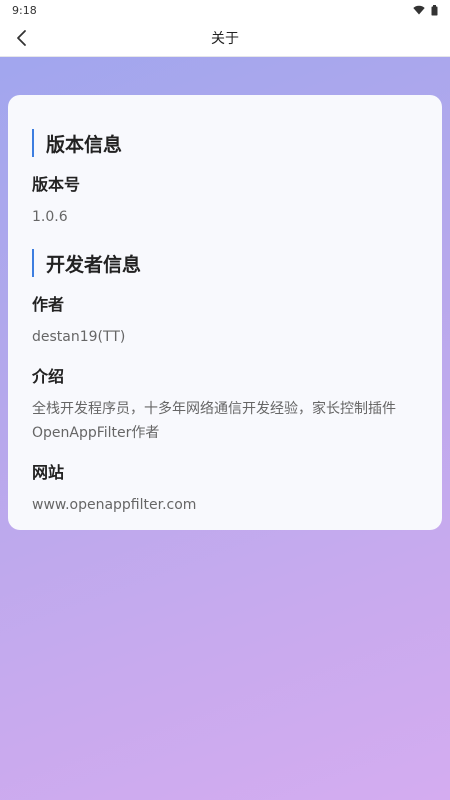 This screenshot has height=800, width=450. I want to click on developer-section-title: 开发者信息, so click(94, 264).